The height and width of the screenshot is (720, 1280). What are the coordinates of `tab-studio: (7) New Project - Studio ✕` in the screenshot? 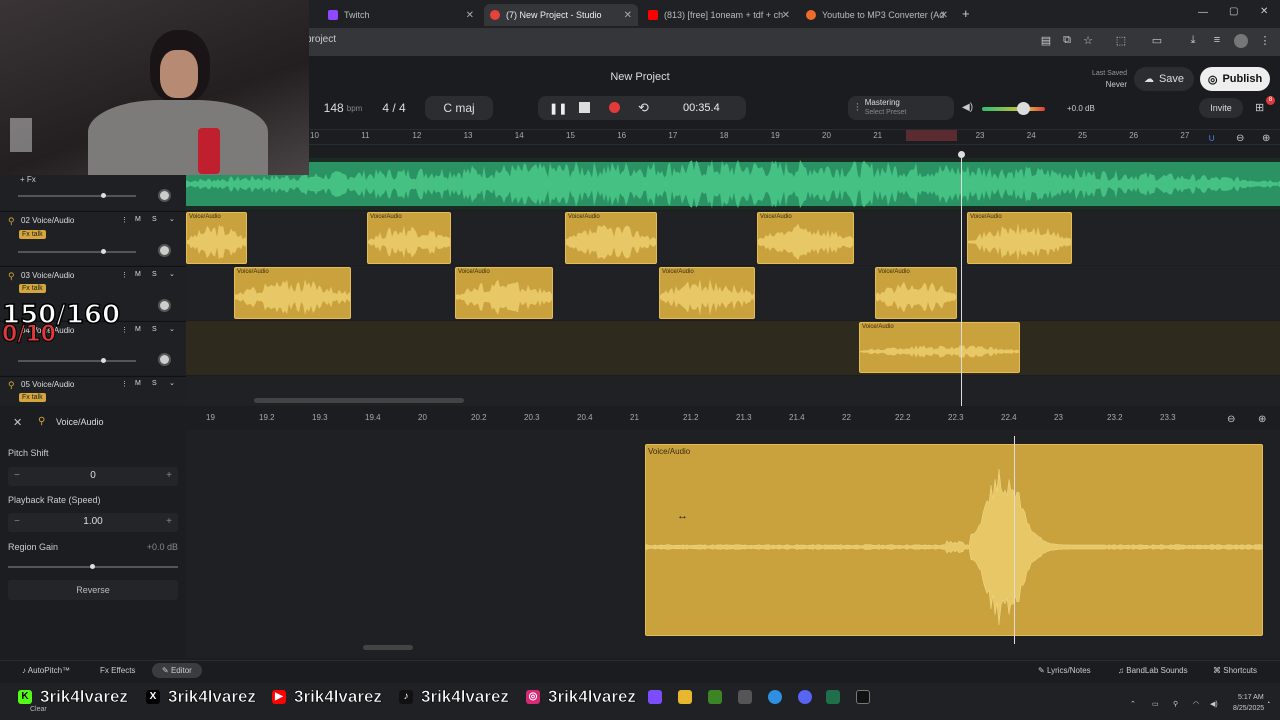 It's located at (561, 15).